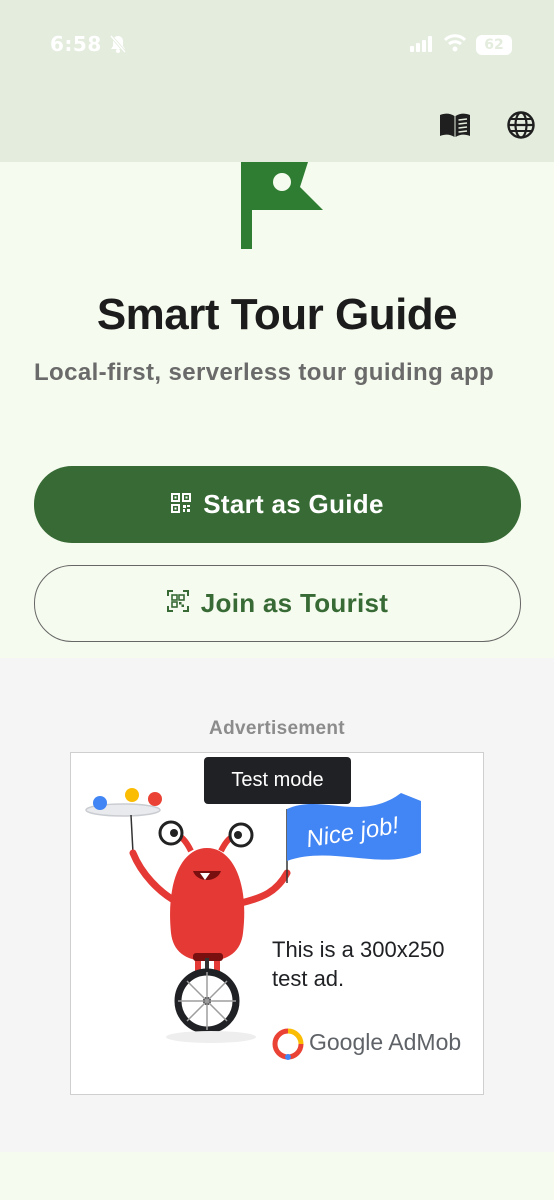 The image size is (554, 1200). What do you see at coordinates (308, 978) in the screenshot?
I see `ad-body-line-2: test ad.` at bounding box center [308, 978].